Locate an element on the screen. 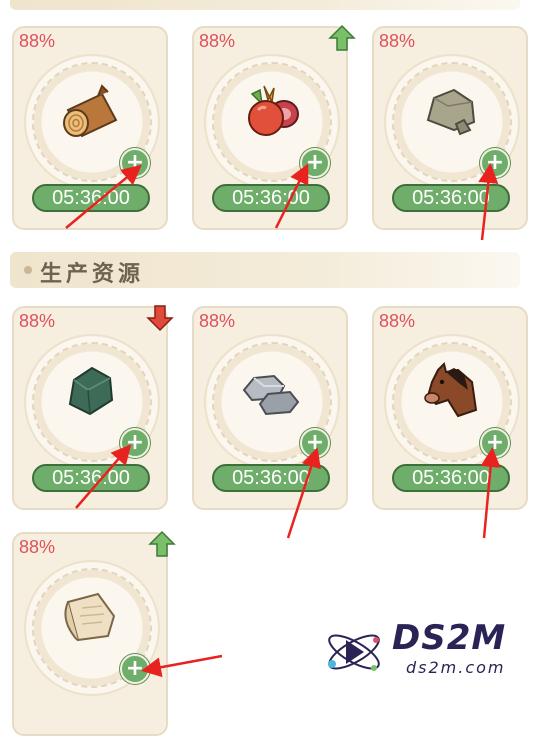 The image size is (548, 736). resource-card-wood: 88% + 05:36:00 is located at coordinates (90, 128).